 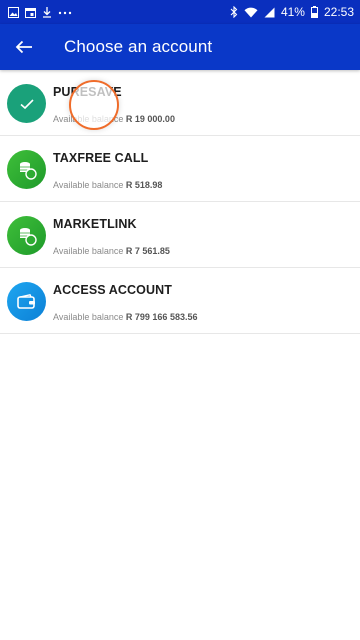 What do you see at coordinates (147, 251) in the screenshot?
I see `balance-amount: R 7 561.85` at bounding box center [147, 251].